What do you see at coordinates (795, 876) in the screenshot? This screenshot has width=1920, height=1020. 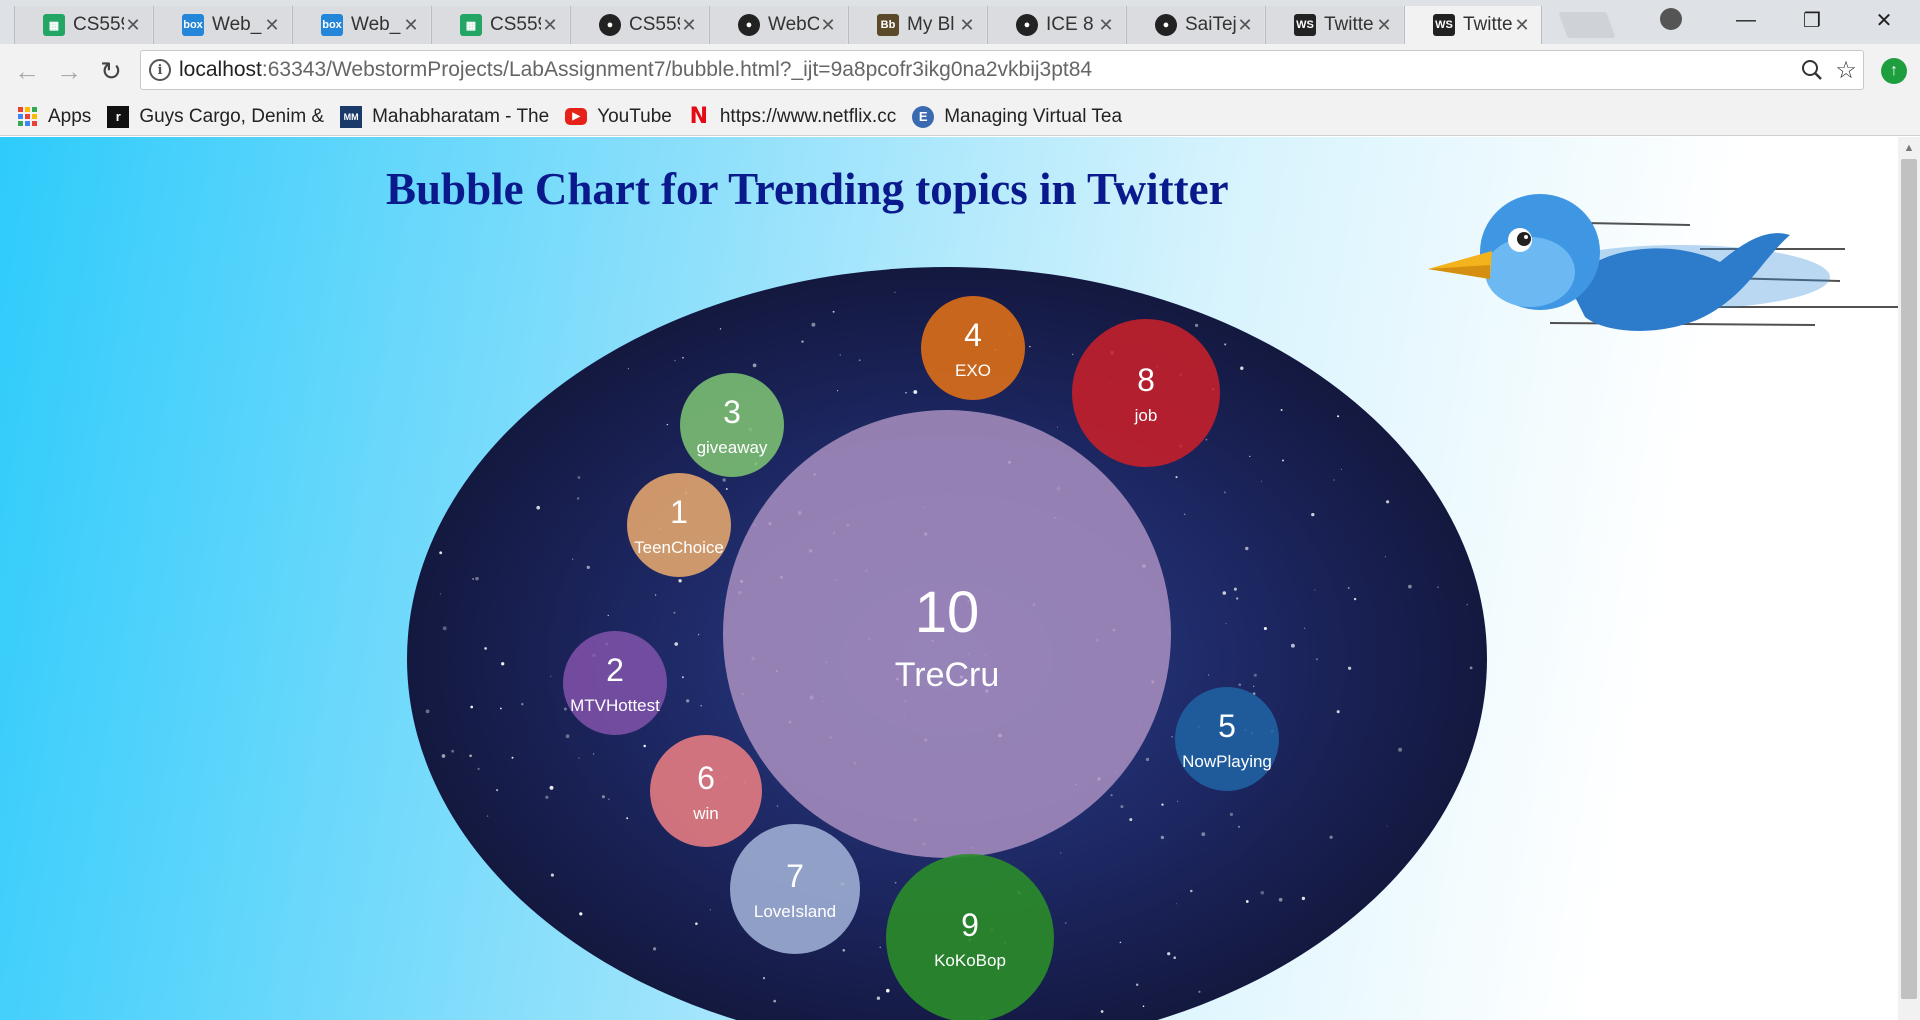 I see `bubble-value: 7` at bounding box center [795, 876].